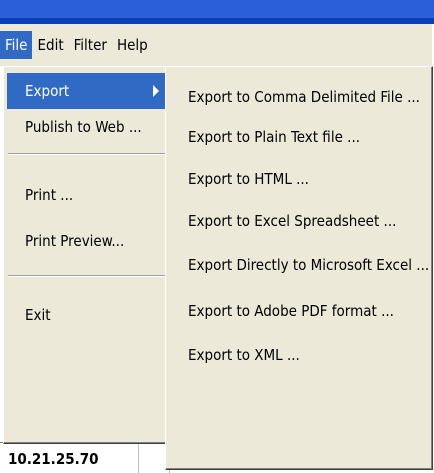 This screenshot has height=473, width=434. I want to click on menu-item-exit: Exit, so click(87, 315).